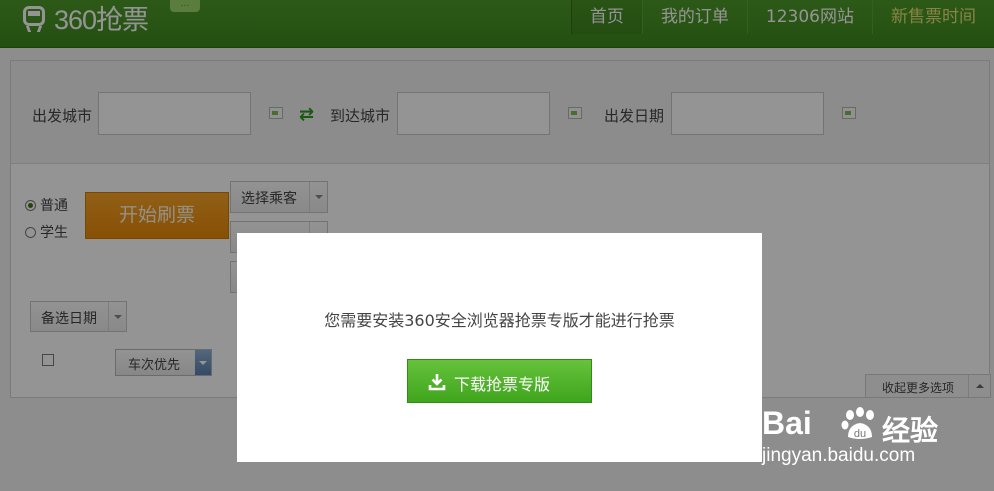 The width and height of the screenshot is (994, 491). I want to click on download-button: 下载抢票专版, so click(499, 381).